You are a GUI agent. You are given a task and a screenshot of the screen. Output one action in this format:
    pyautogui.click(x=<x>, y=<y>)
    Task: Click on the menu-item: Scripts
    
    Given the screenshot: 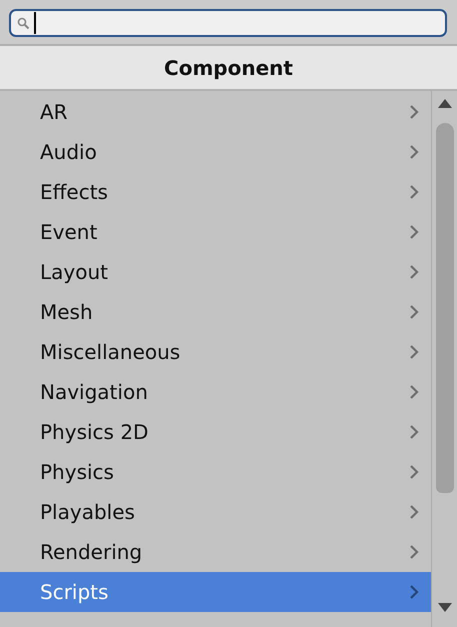 What is the action you would take?
    pyautogui.click(x=215, y=592)
    